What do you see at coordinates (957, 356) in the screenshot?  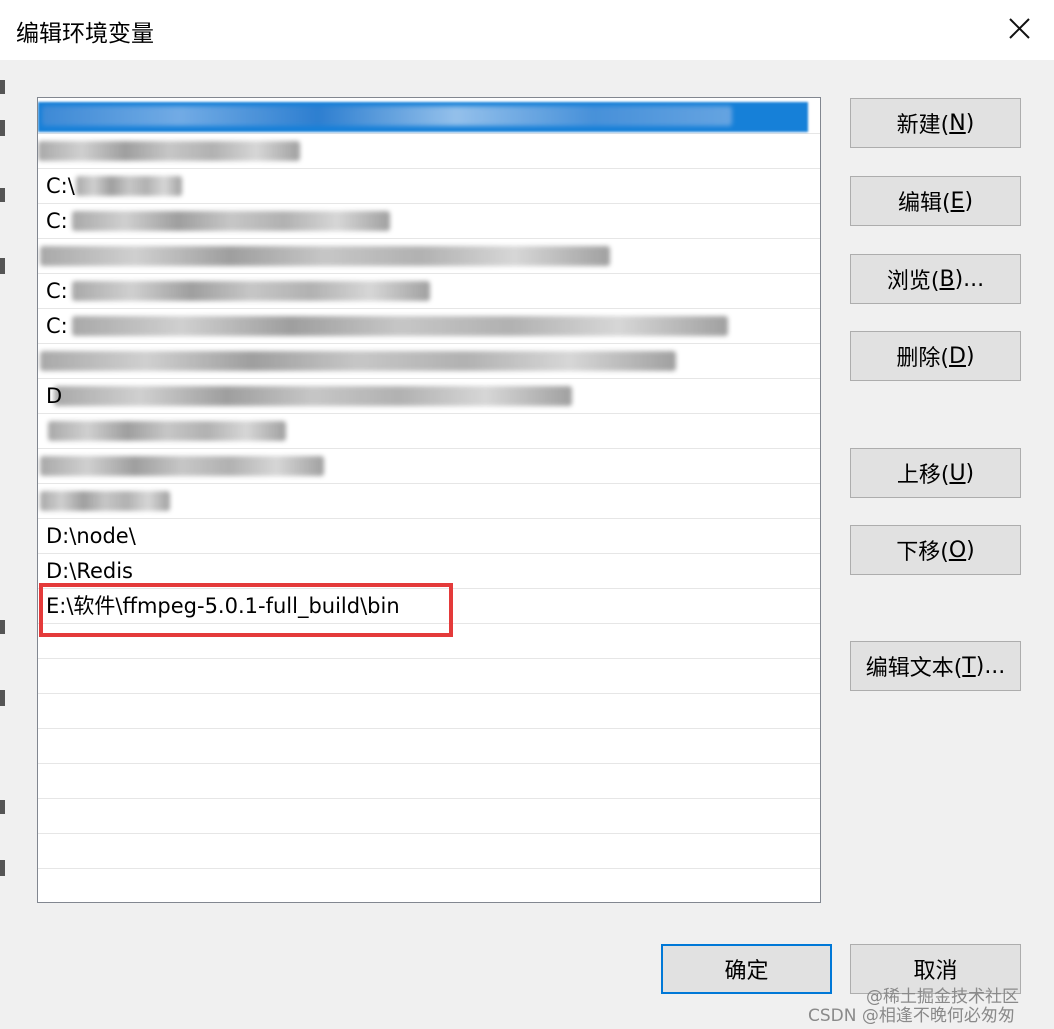 I see `accelerator-key: D` at bounding box center [957, 356].